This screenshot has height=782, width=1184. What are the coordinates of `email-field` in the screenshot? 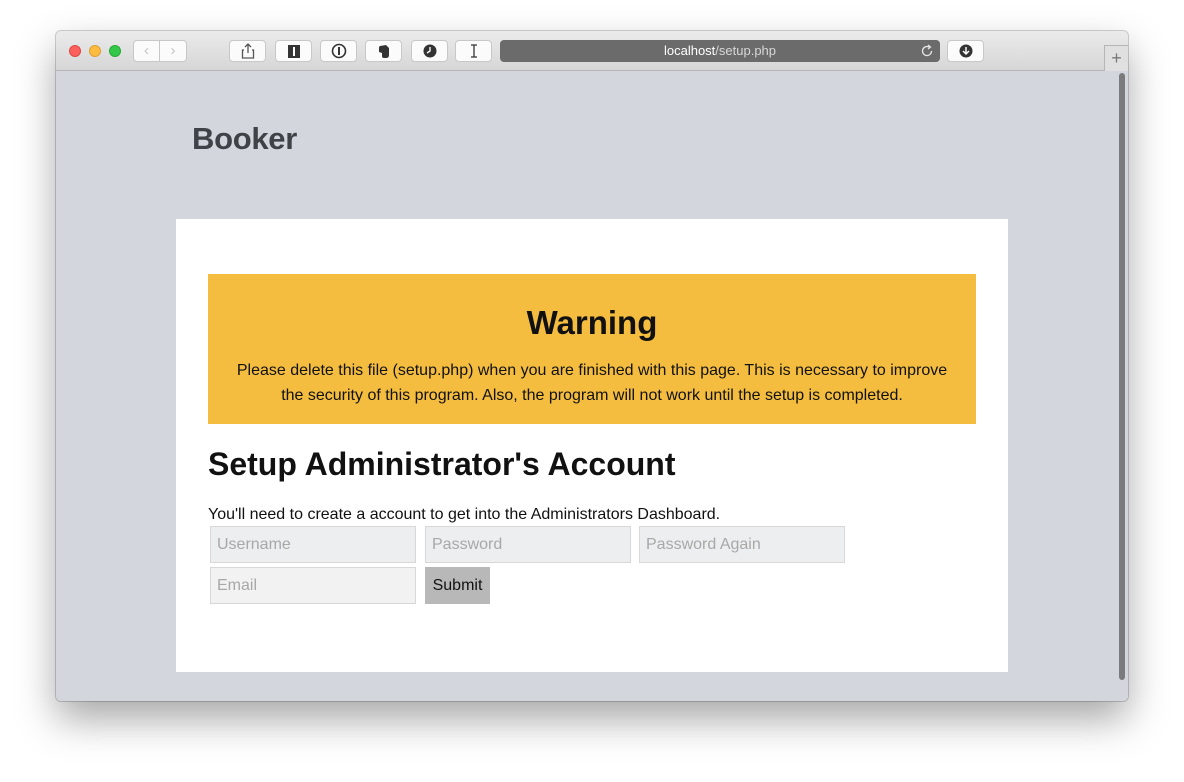 It's located at (313, 585).